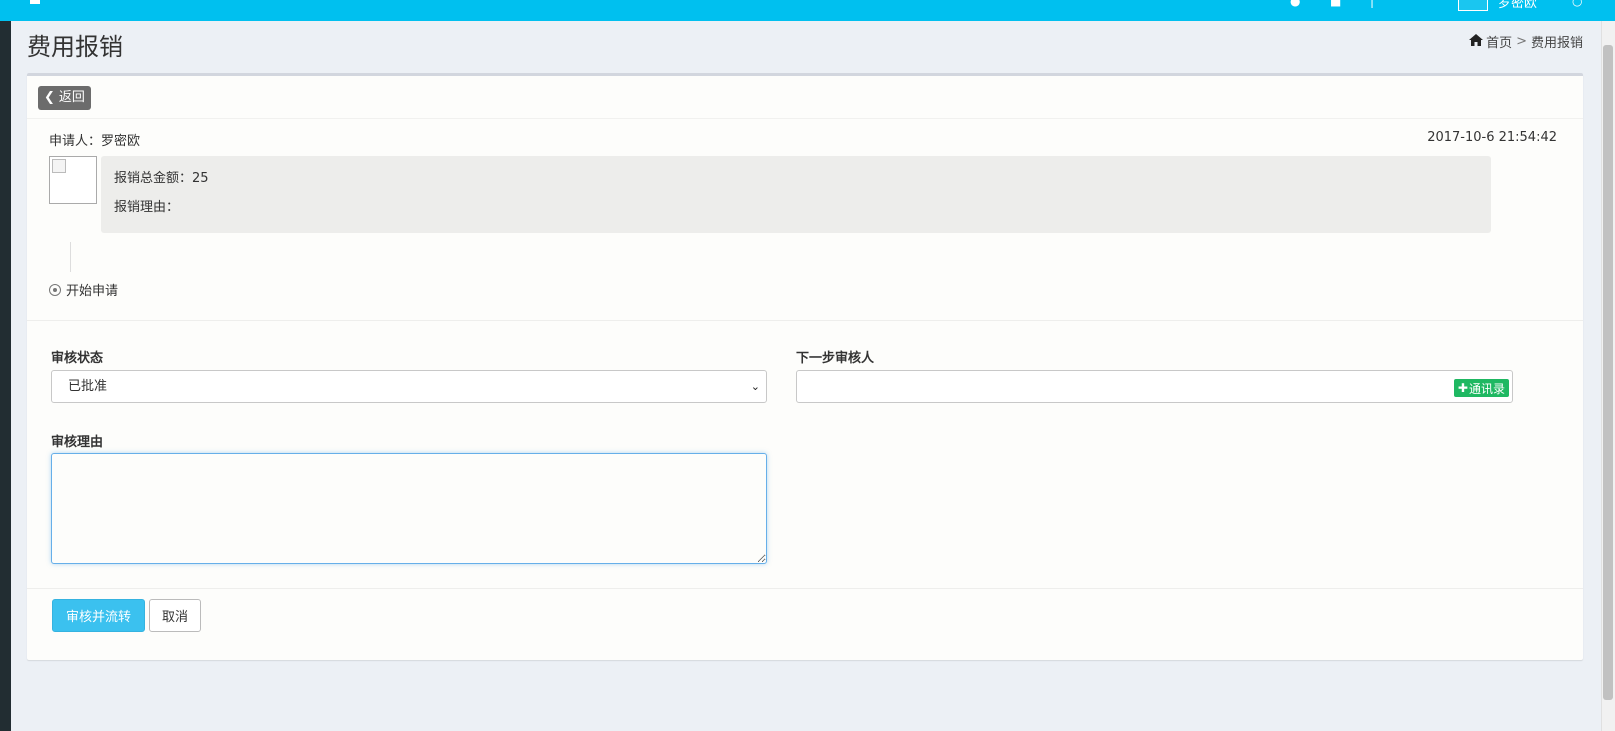 This screenshot has height=731, width=1615. I want to click on top-header: ● ■ | 罗密欧 ○, so click(807, 10).